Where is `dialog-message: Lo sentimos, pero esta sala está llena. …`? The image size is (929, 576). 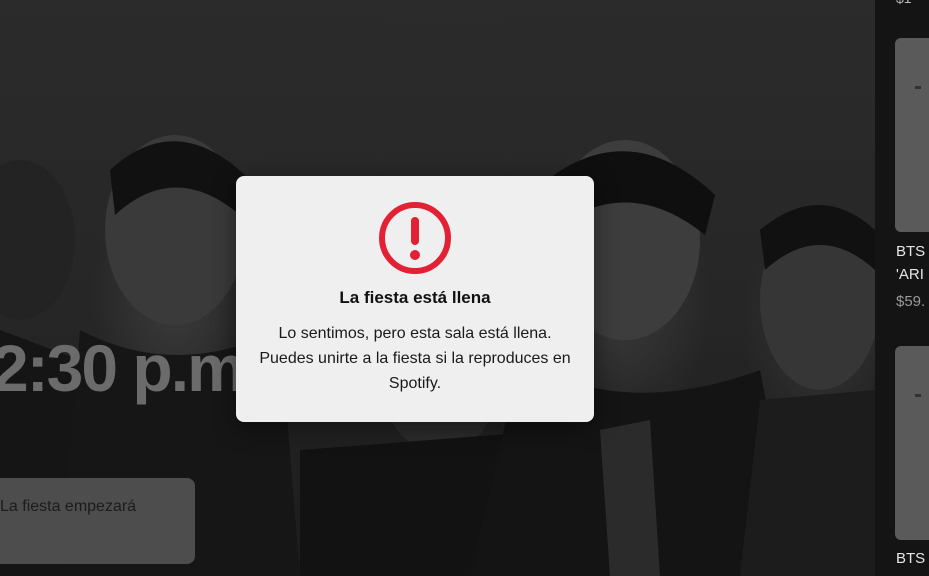
dialog-message: Lo sentimos, pero esta sala está llena. … is located at coordinates (415, 358).